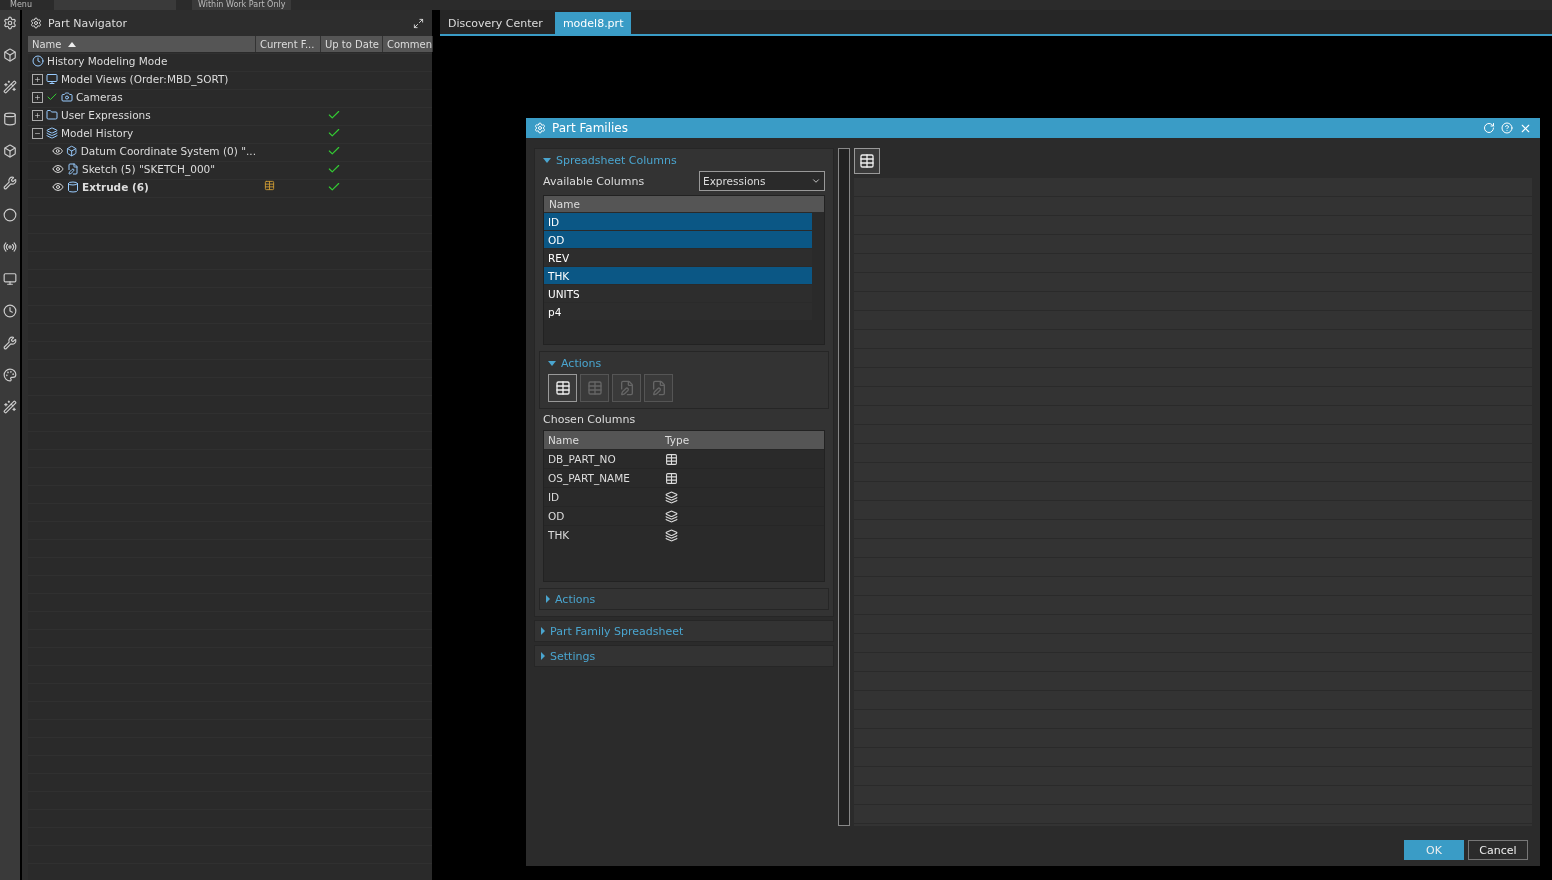  I want to click on field-label: Chosen Columns, so click(590, 419).